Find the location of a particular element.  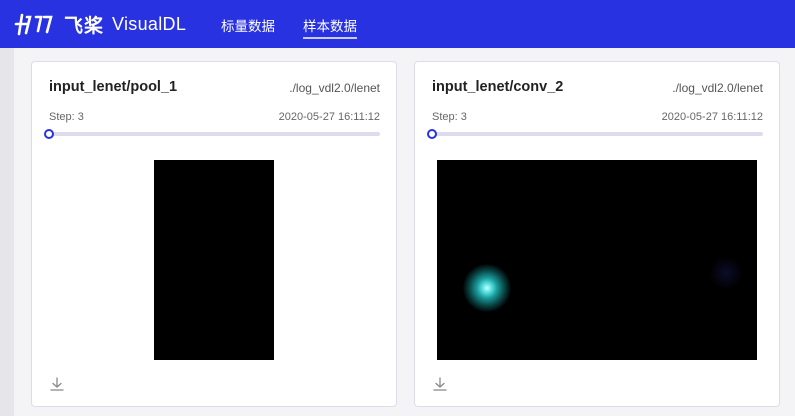

card-title: input_lenet/conv_2 is located at coordinates (498, 87).